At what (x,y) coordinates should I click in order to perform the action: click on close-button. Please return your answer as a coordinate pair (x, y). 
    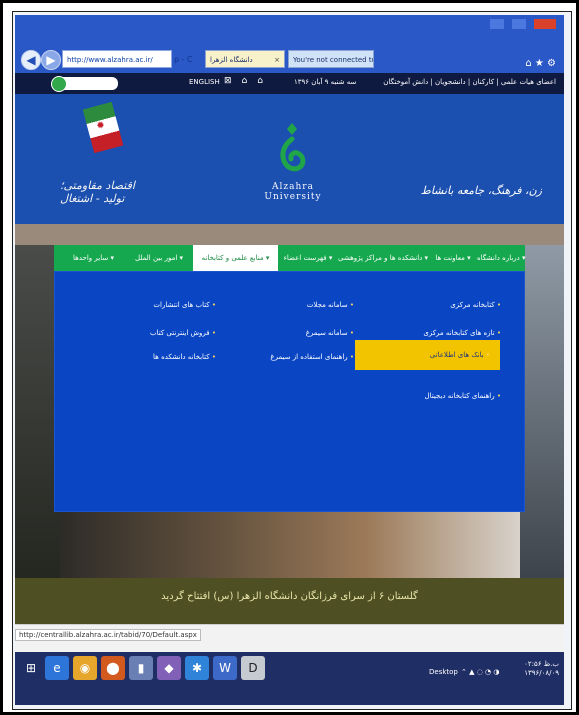
    Looking at the image, I should click on (545, 24).